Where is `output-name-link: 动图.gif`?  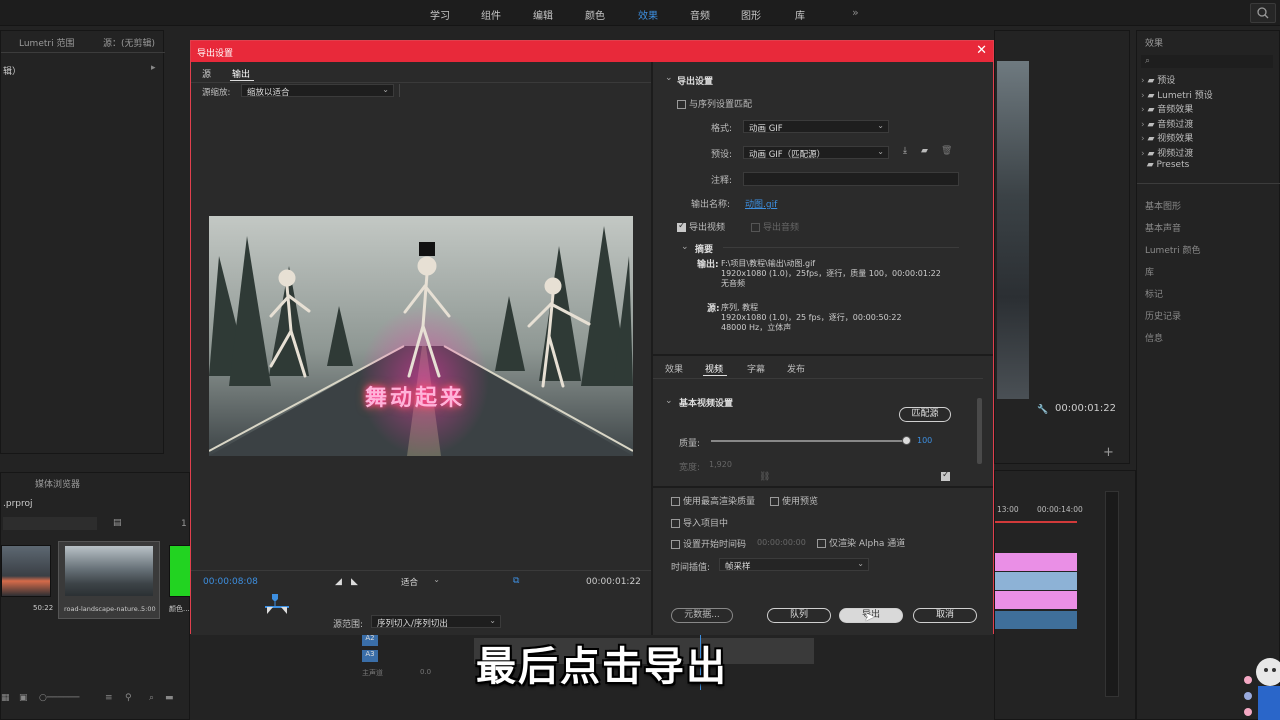
output-name-link: 动图.gif is located at coordinates (761, 203).